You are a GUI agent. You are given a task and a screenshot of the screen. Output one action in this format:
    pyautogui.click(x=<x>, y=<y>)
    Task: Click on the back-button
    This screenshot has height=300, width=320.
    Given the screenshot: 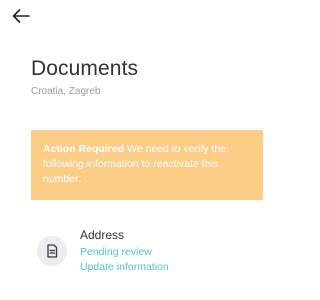 What is the action you would take?
    pyautogui.click(x=21, y=18)
    